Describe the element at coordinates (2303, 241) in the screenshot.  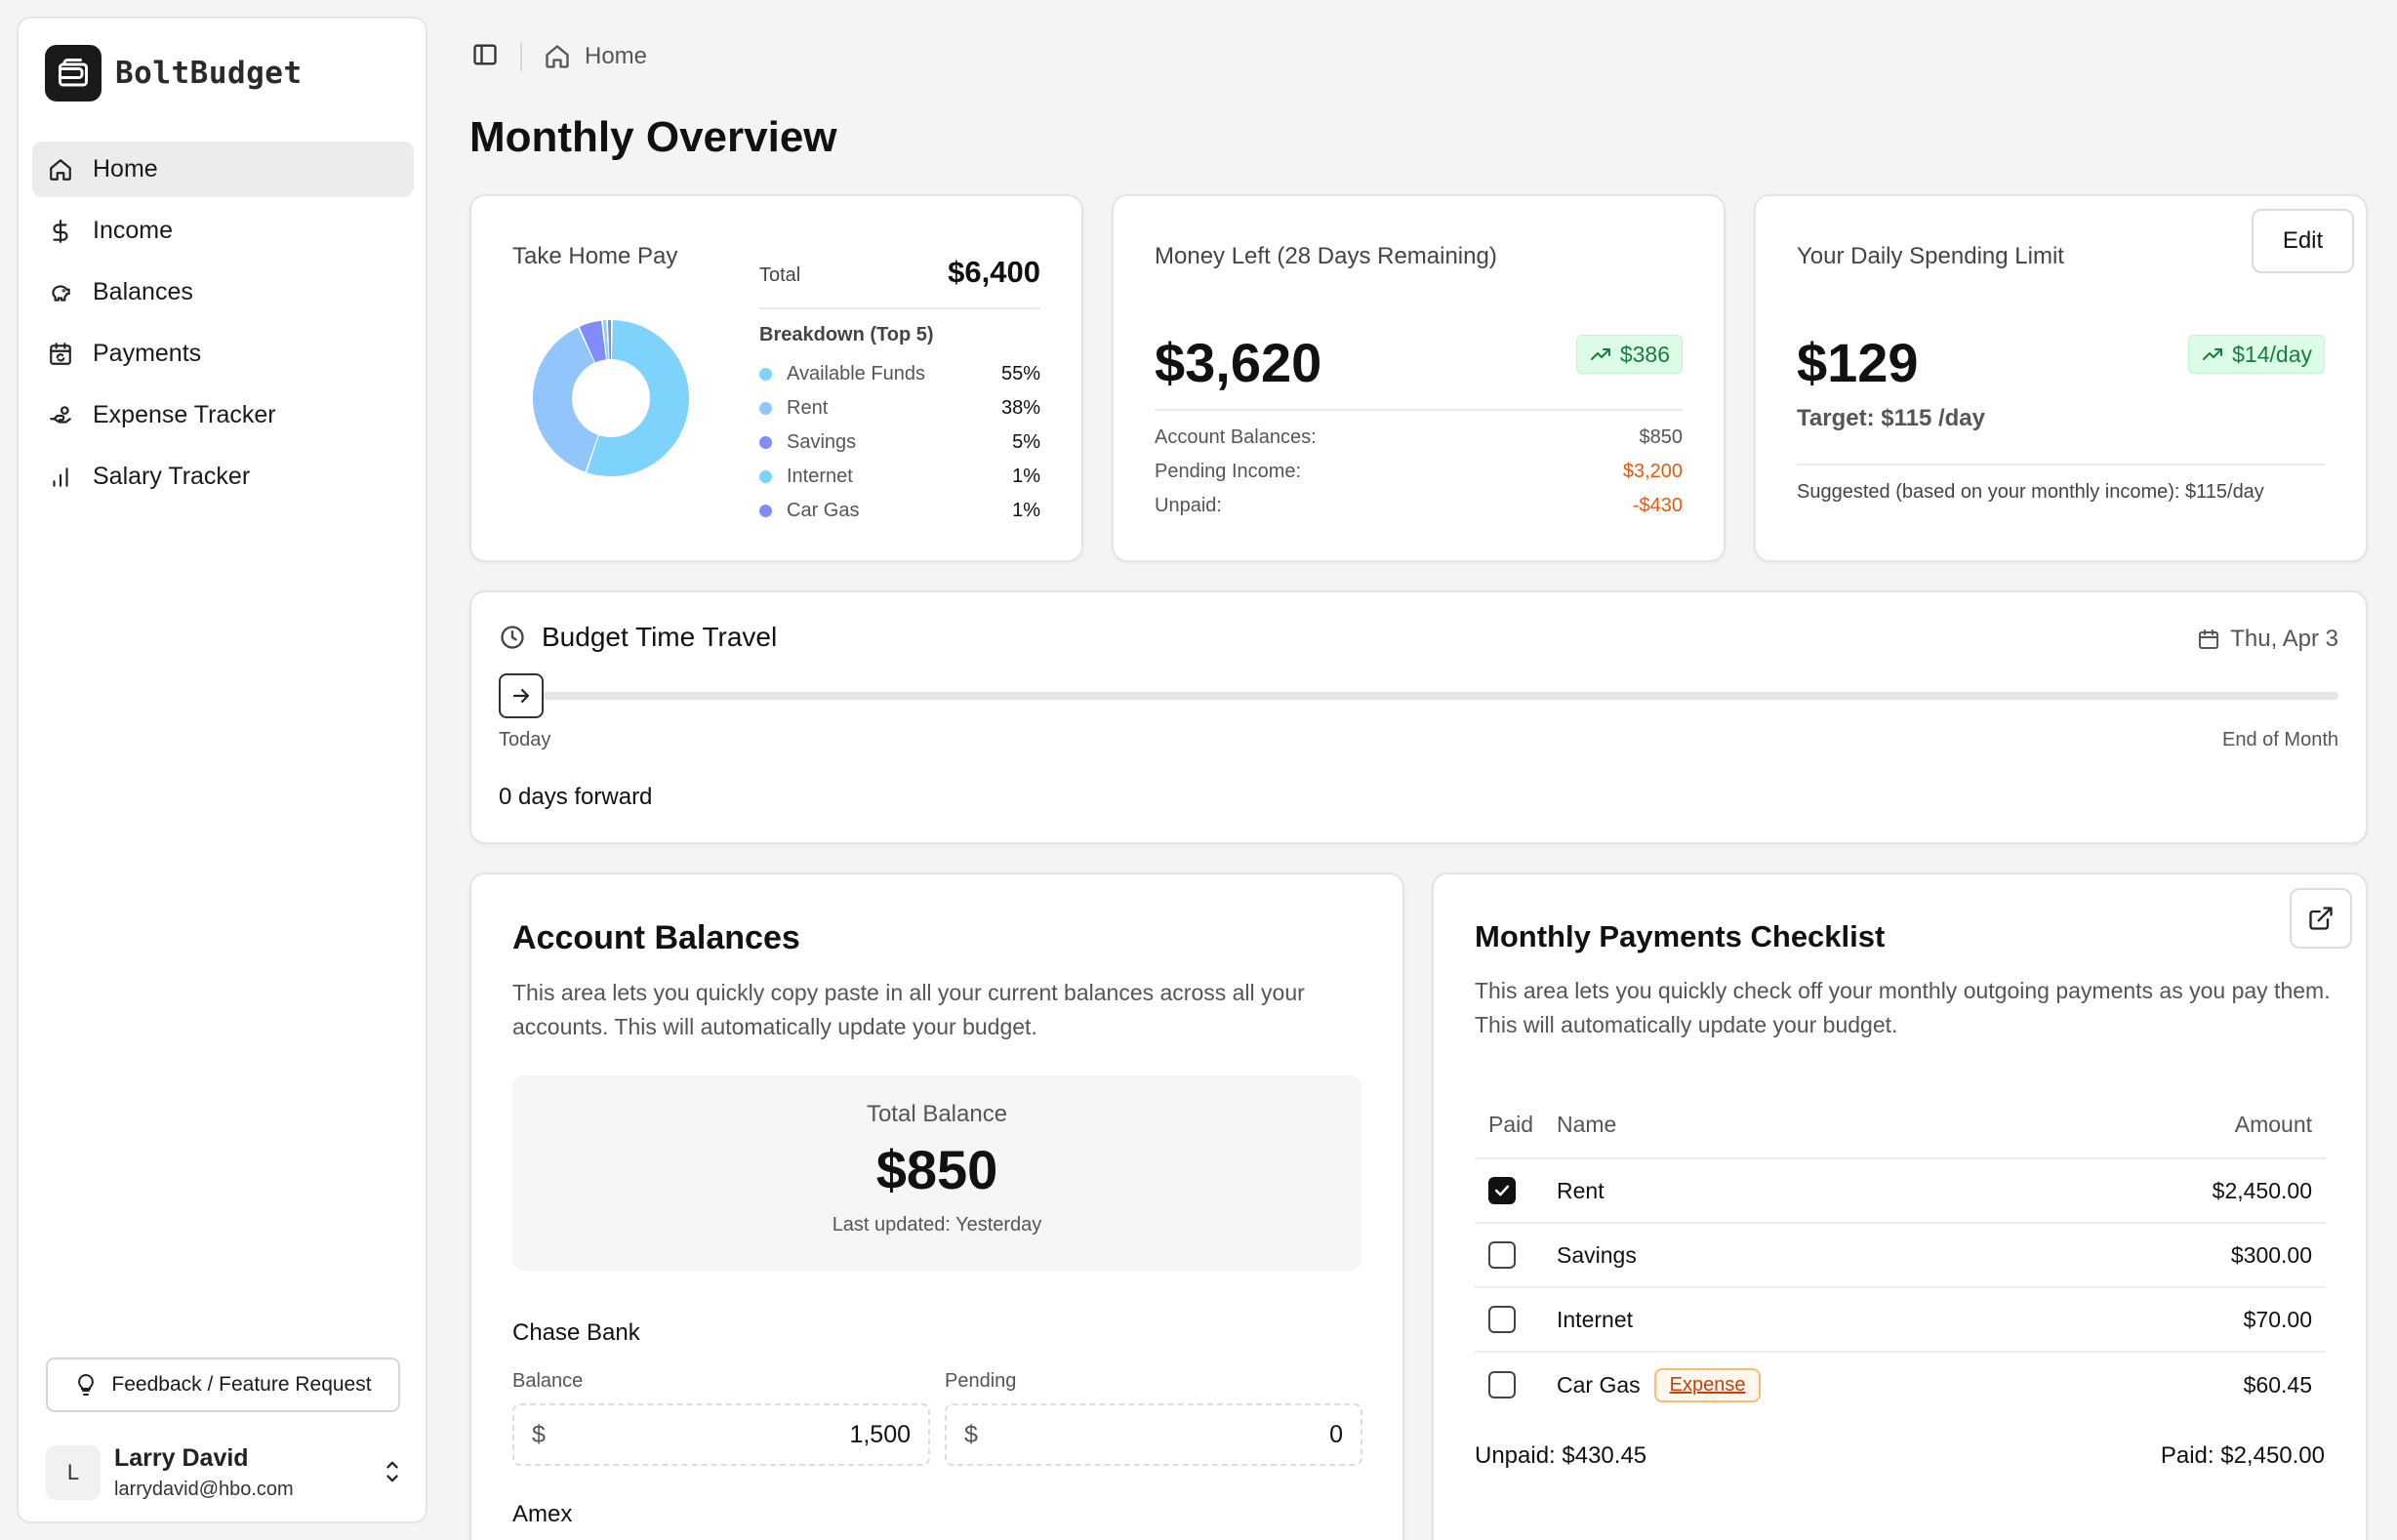
I see `edit-button: Edit` at that location.